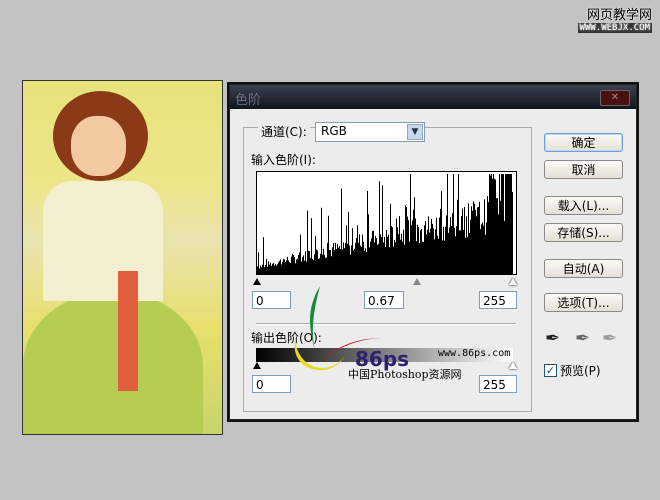  I want to click on channel-select: RGB ▼, so click(370, 132).